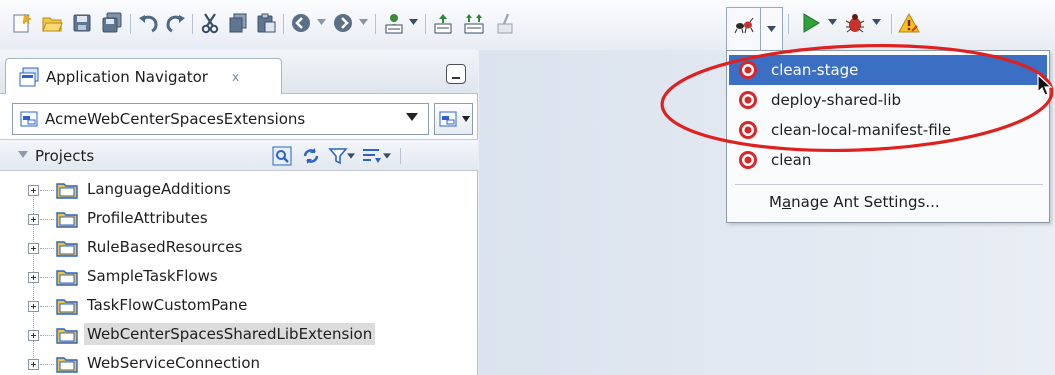 This screenshot has width=1055, height=375. I want to click on forward-icon, so click(343, 23).